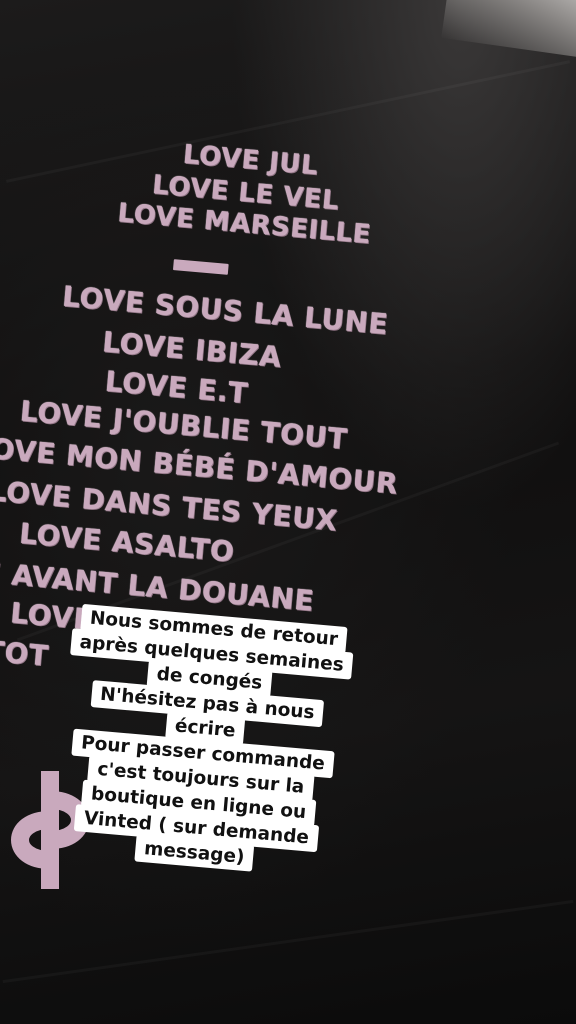 The width and height of the screenshot is (576, 1024). Describe the element at coordinates (200, 267) in the screenshot. I see `print-dash` at that location.